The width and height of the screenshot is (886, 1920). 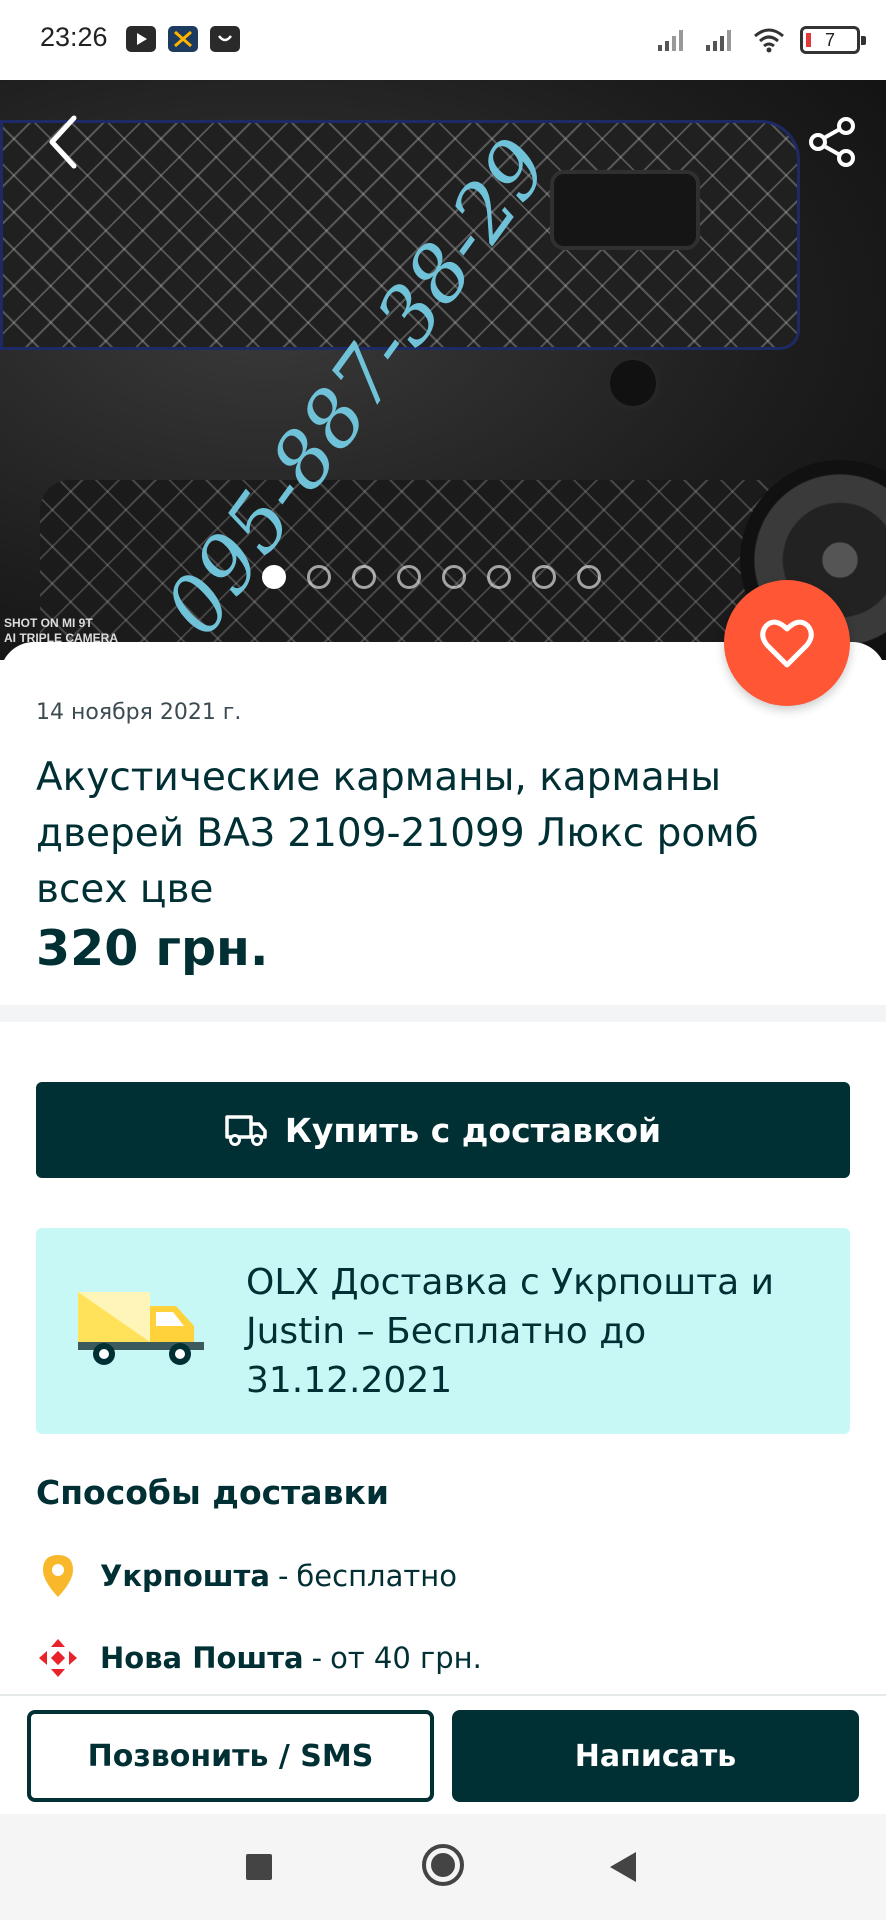 I want to click on back-icon, so click(x=623, y=1867).